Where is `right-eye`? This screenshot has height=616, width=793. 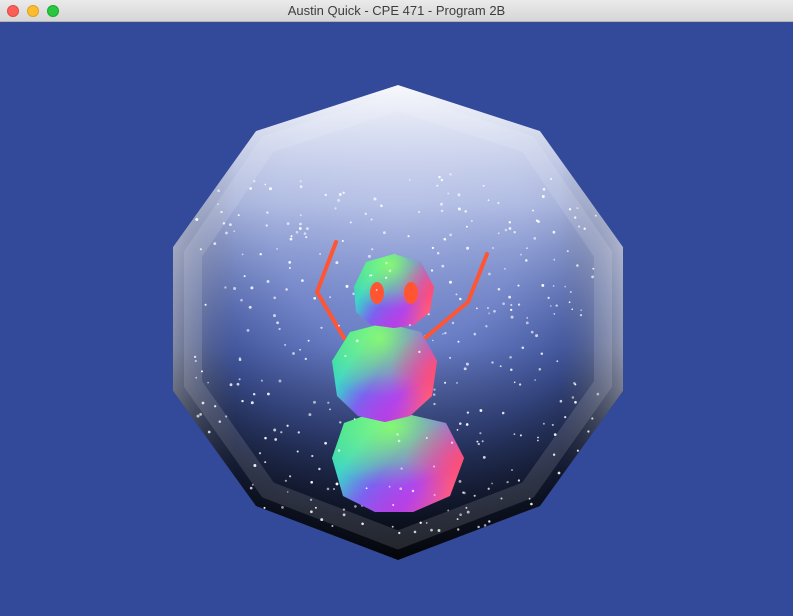 right-eye is located at coordinates (411, 293).